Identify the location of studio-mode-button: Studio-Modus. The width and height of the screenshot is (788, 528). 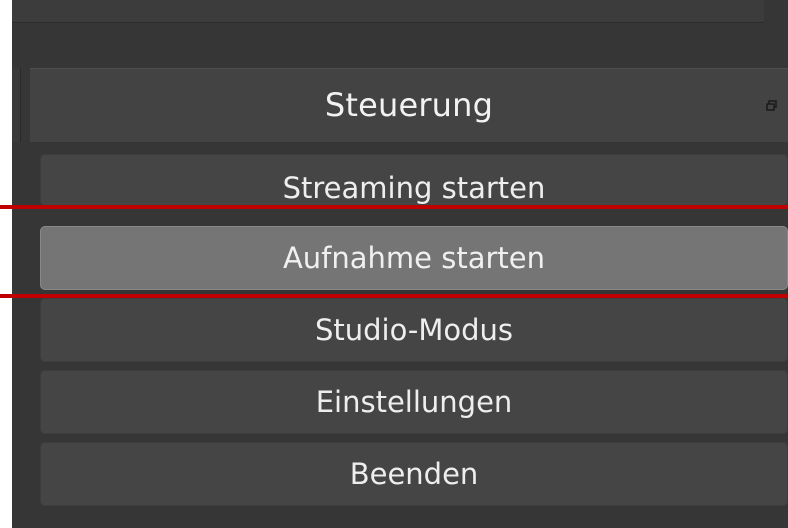
(414, 330).